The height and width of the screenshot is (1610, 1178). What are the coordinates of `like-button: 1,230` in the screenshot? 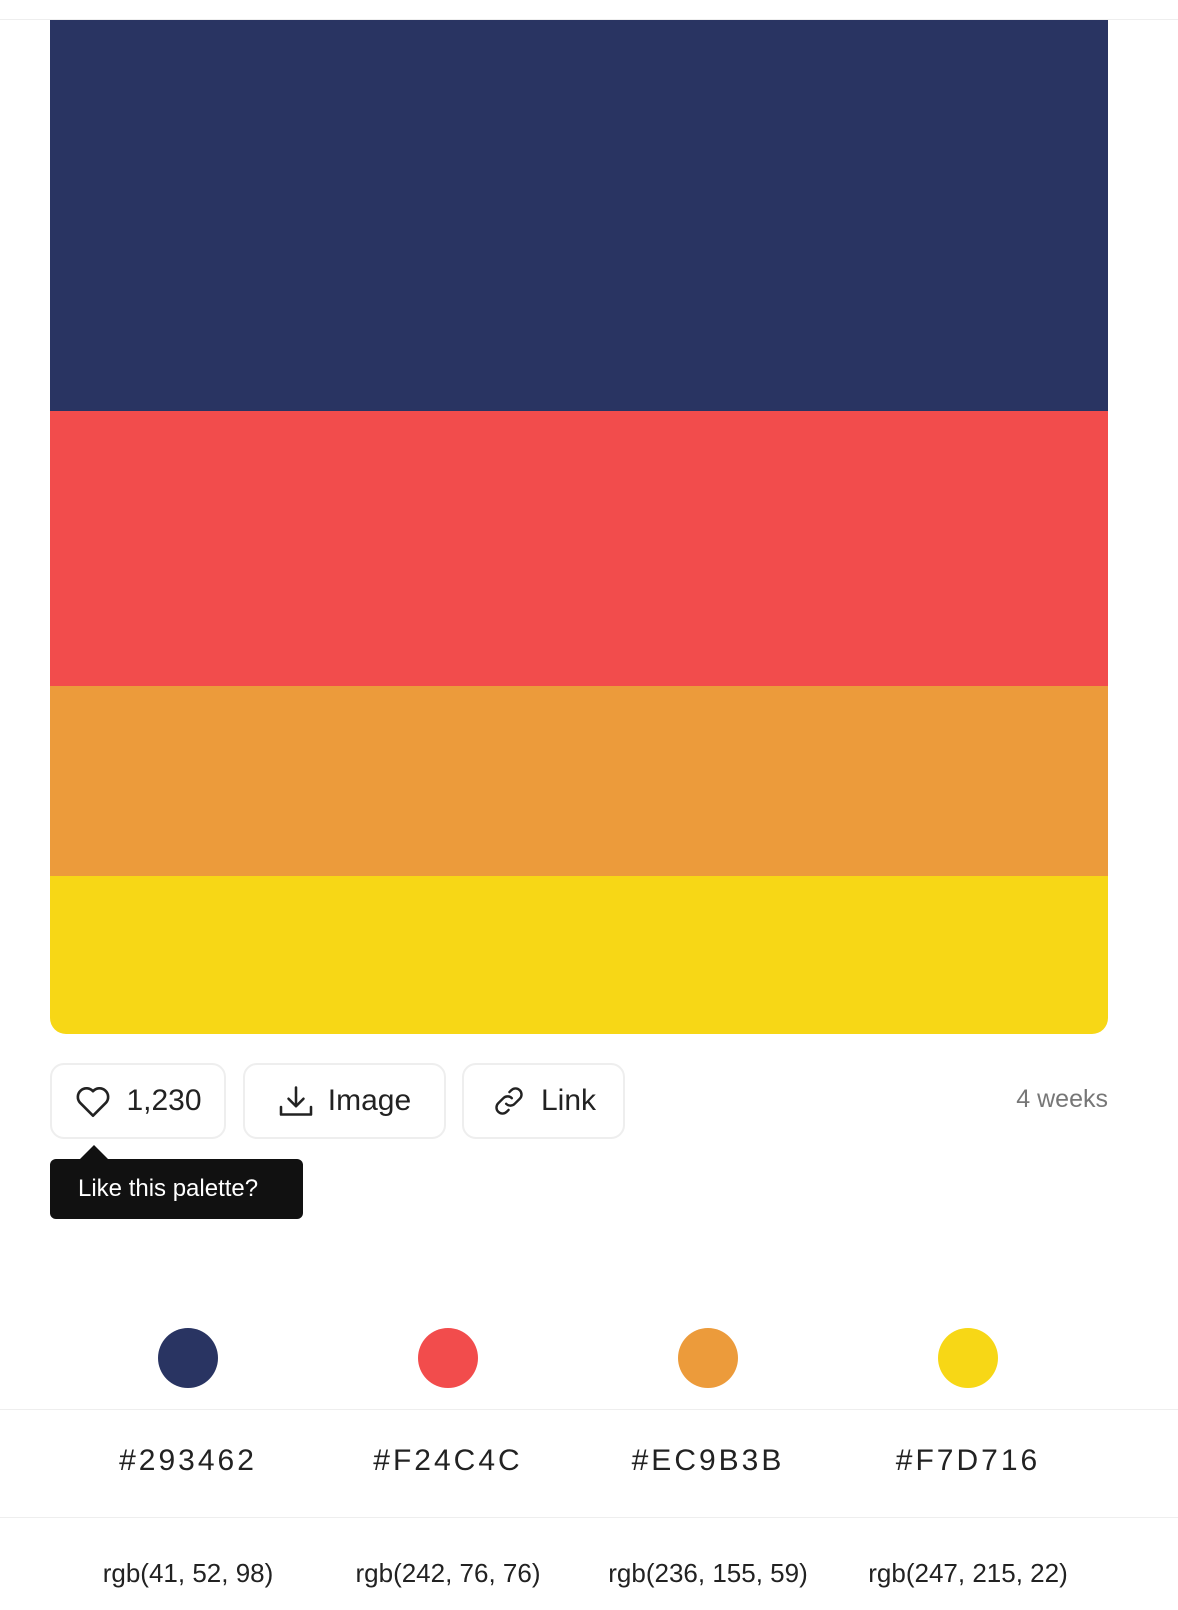 It's located at (138, 1101).